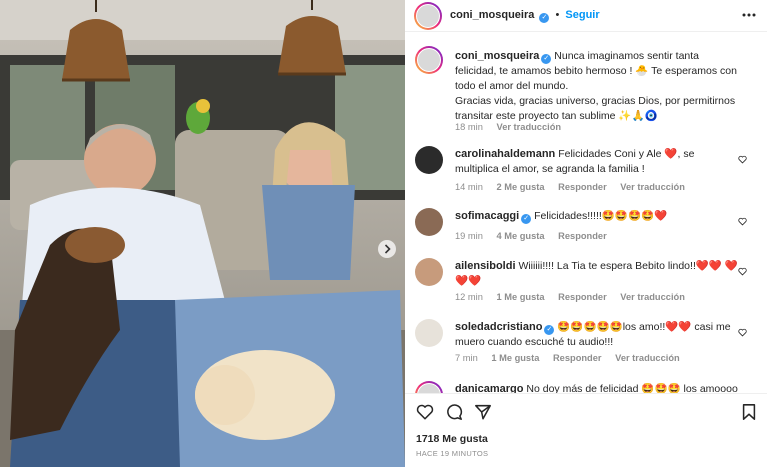 The image size is (767, 467). Describe the element at coordinates (487, 216) in the screenshot. I see `comment-username: sofimacaggi` at that location.